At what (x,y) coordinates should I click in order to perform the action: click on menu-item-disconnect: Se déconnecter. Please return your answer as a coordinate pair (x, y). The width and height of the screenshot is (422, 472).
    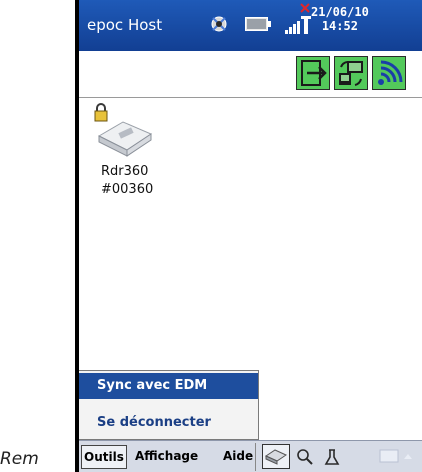
    Looking at the image, I should click on (168, 423).